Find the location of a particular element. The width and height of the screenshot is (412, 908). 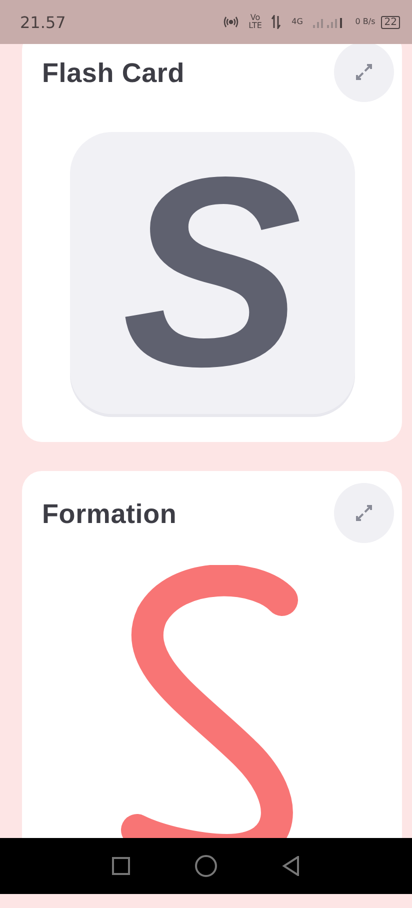

card-title: Formation is located at coordinates (109, 514).